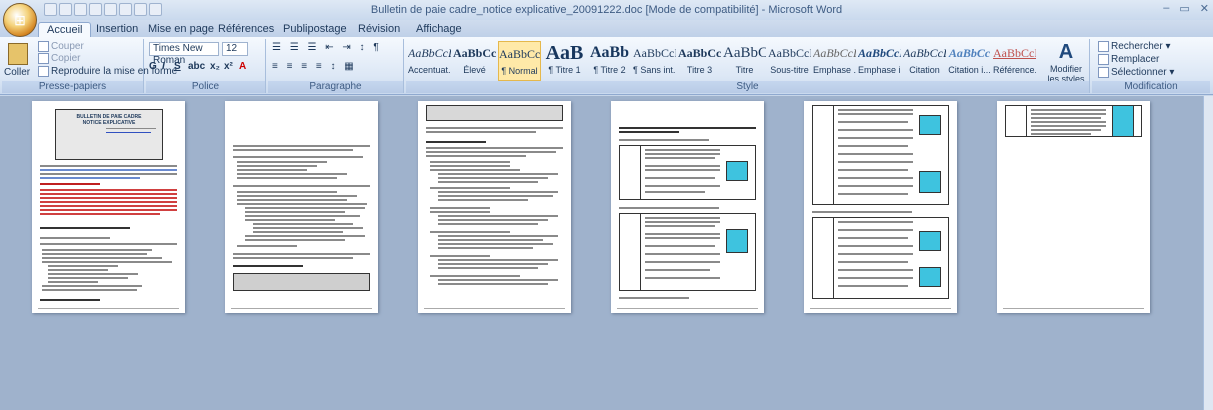 Image resolution: width=1213 pixels, height=410 pixels. I want to click on tab-accueil: Accueil, so click(65, 29).